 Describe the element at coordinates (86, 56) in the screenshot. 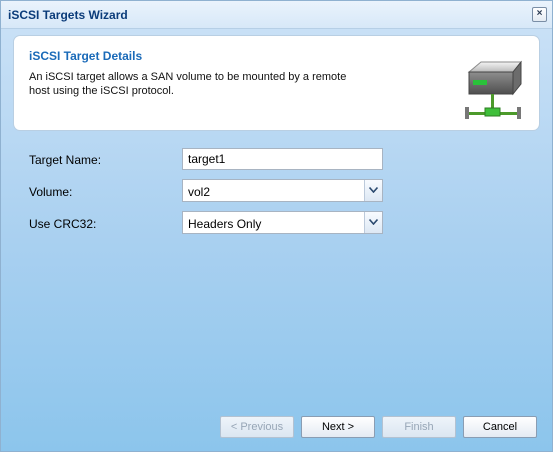

I see `header-title: iSCSI Target Details` at that location.